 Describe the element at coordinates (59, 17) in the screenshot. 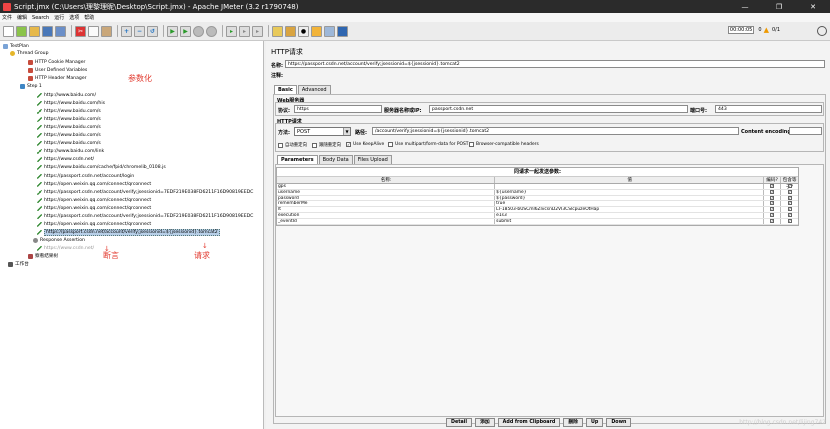

I see `menu-run: 运行` at that location.